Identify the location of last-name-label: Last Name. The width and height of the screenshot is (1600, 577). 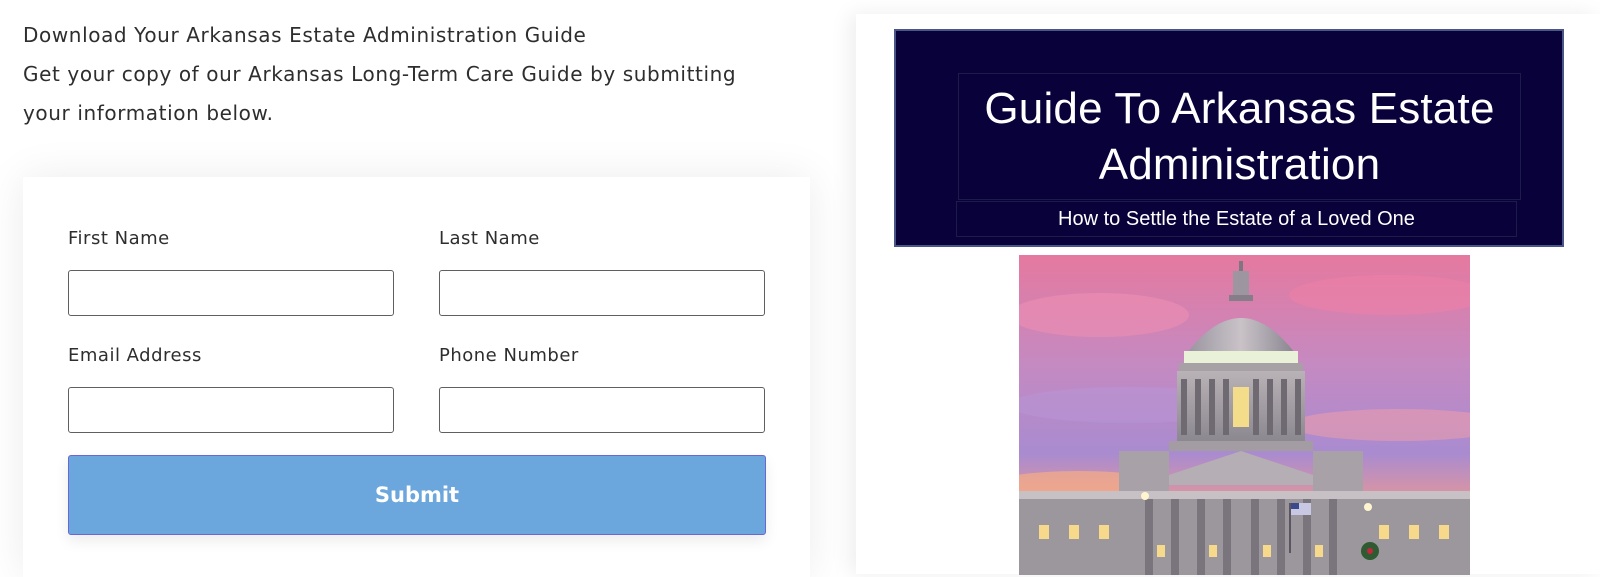
(489, 238).